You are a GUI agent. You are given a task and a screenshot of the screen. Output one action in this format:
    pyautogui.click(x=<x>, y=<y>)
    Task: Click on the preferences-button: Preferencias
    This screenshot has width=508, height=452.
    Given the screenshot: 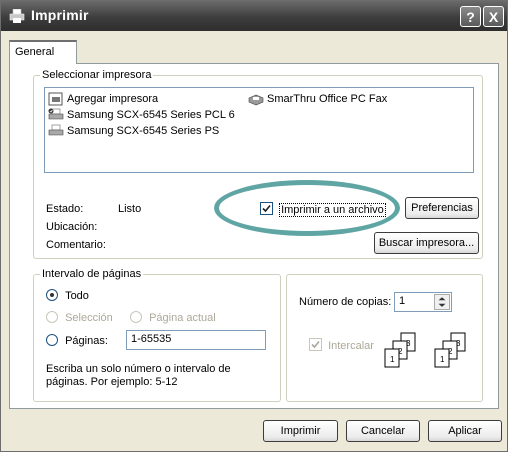 What is the action you would take?
    pyautogui.click(x=442, y=208)
    